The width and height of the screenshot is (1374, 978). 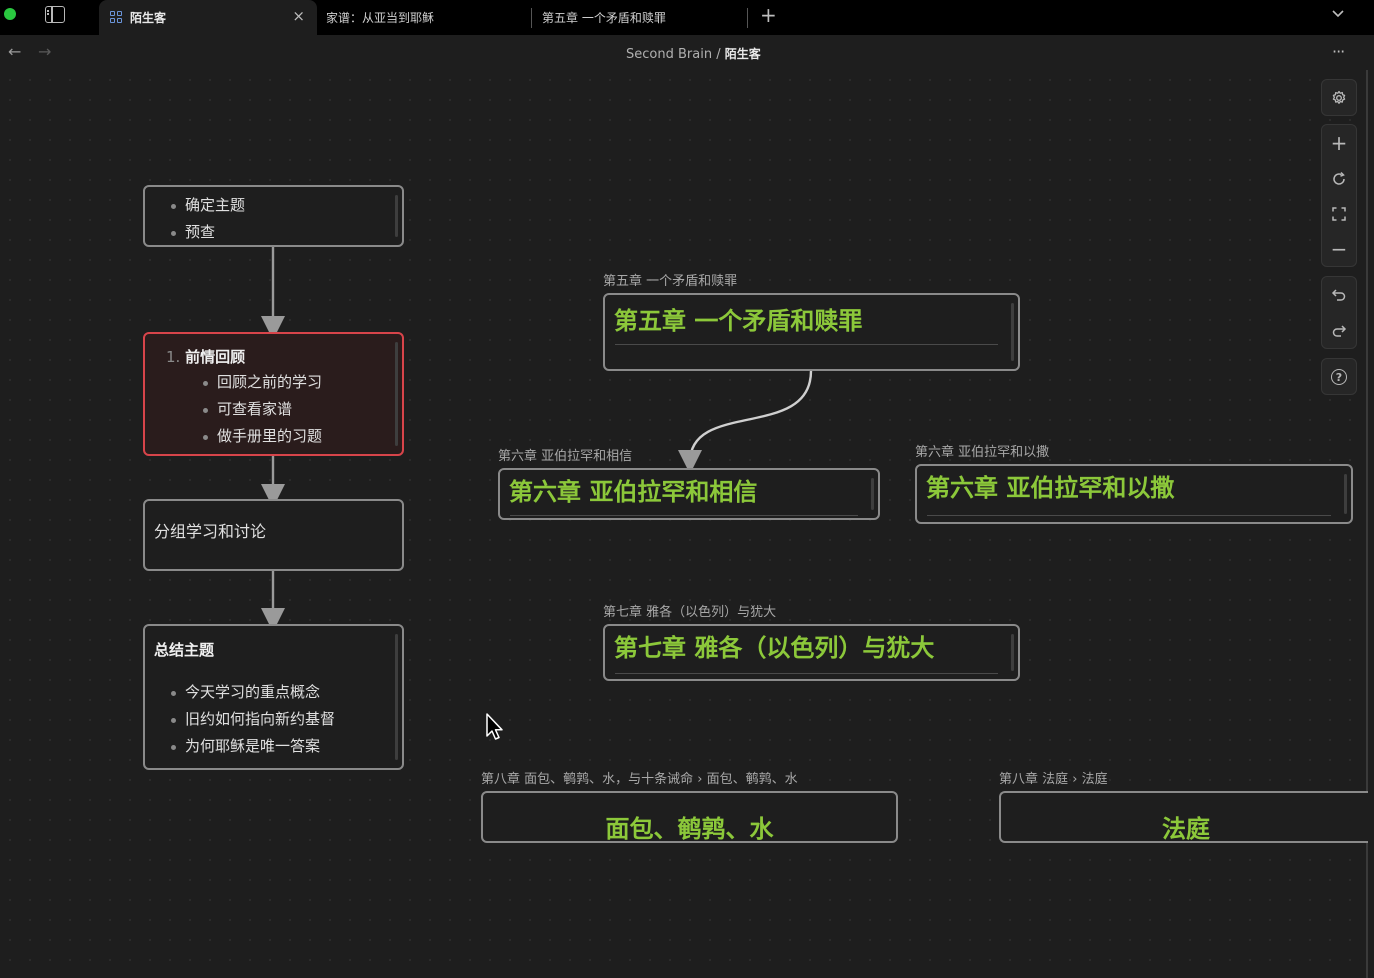 I want to click on note-card-ch8b: 法庭, so click(x=1183, y=817).